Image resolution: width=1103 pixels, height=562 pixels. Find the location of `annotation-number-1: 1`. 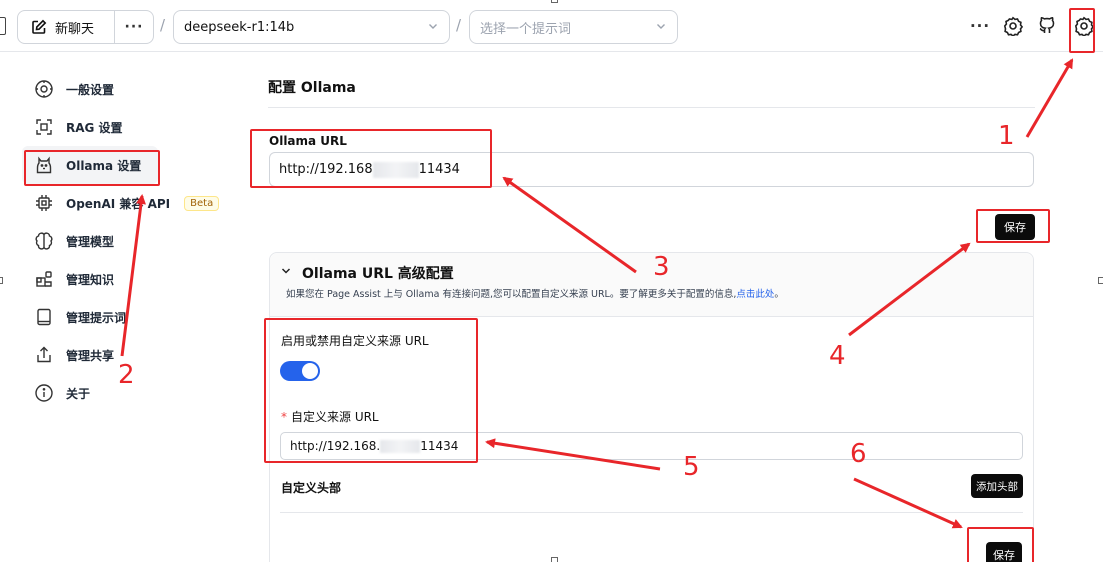

annotation-number-1: 1 is located at coordinates (1006, 136).